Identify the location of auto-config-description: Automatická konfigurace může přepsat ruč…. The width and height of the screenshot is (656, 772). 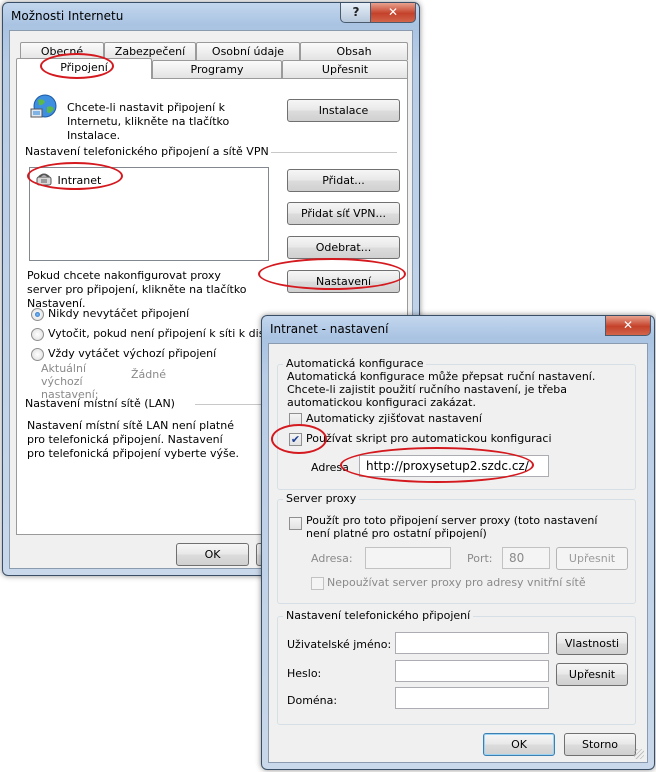
(441, 389).